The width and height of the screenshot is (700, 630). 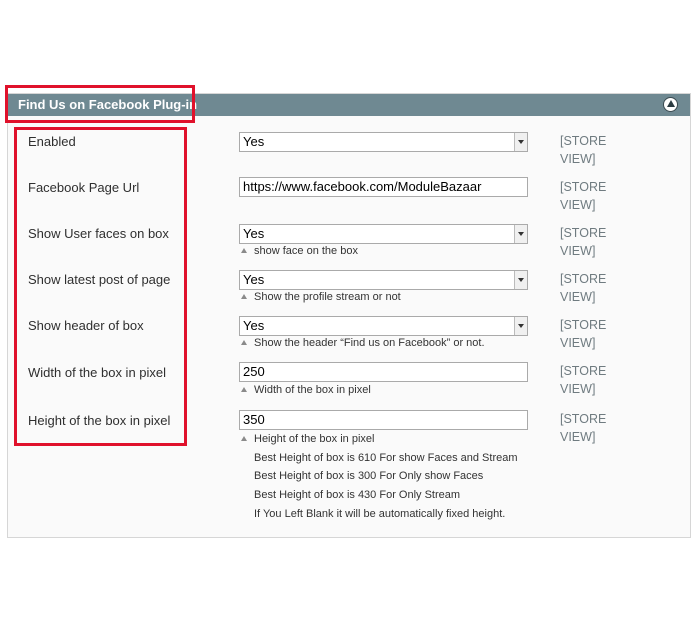 What do you see at coordinates (583, 428) in the screenshot?
I see `scope-box-height: [STORE VIEW]` at bounding box center [583, 428].